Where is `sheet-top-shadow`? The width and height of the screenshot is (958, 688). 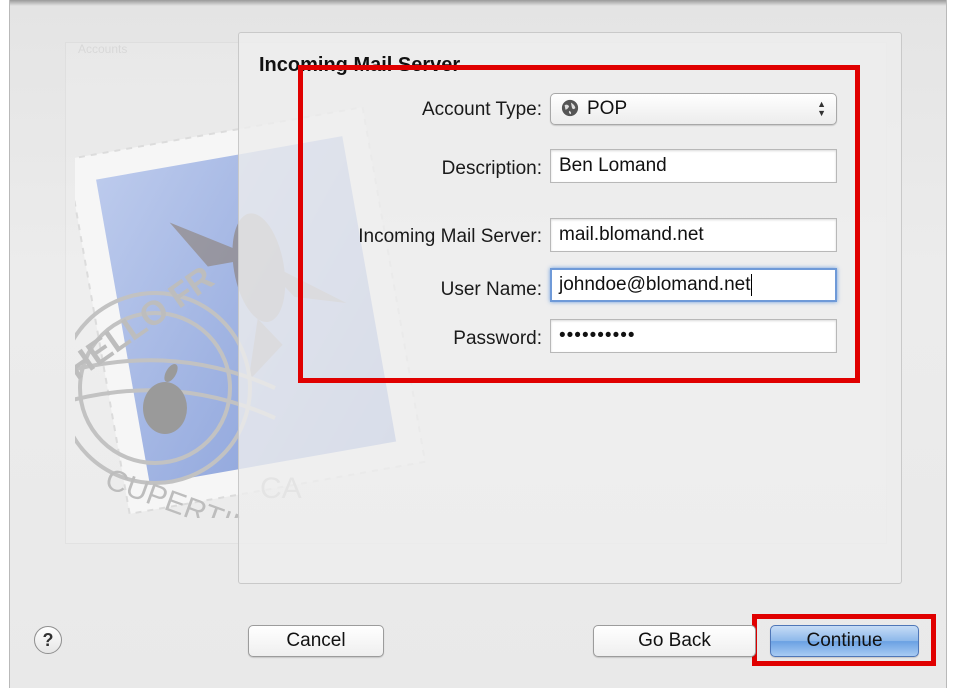
sheet-top-shadow is located at coordinates (478, 3).